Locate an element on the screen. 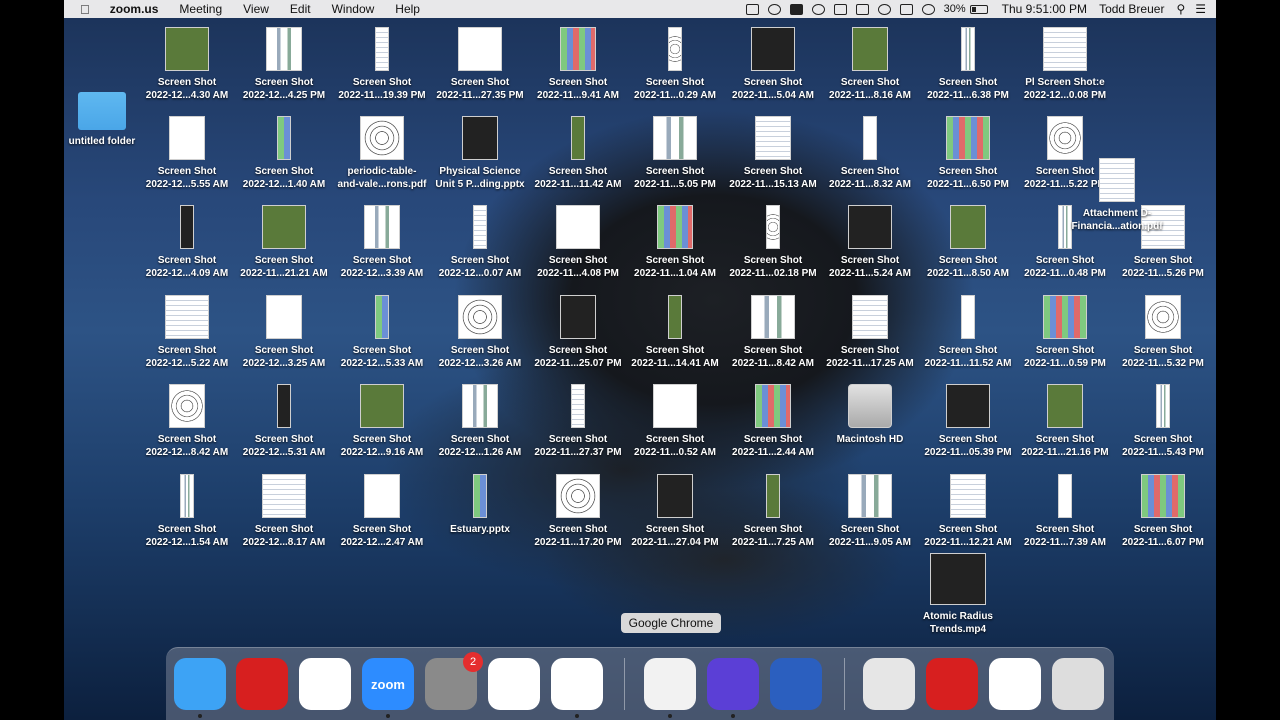 This screenshot has width=1280, height=720. desktop-file: Screen Shot 2022-12...5.22 AM is located at coordinates (187, 332).